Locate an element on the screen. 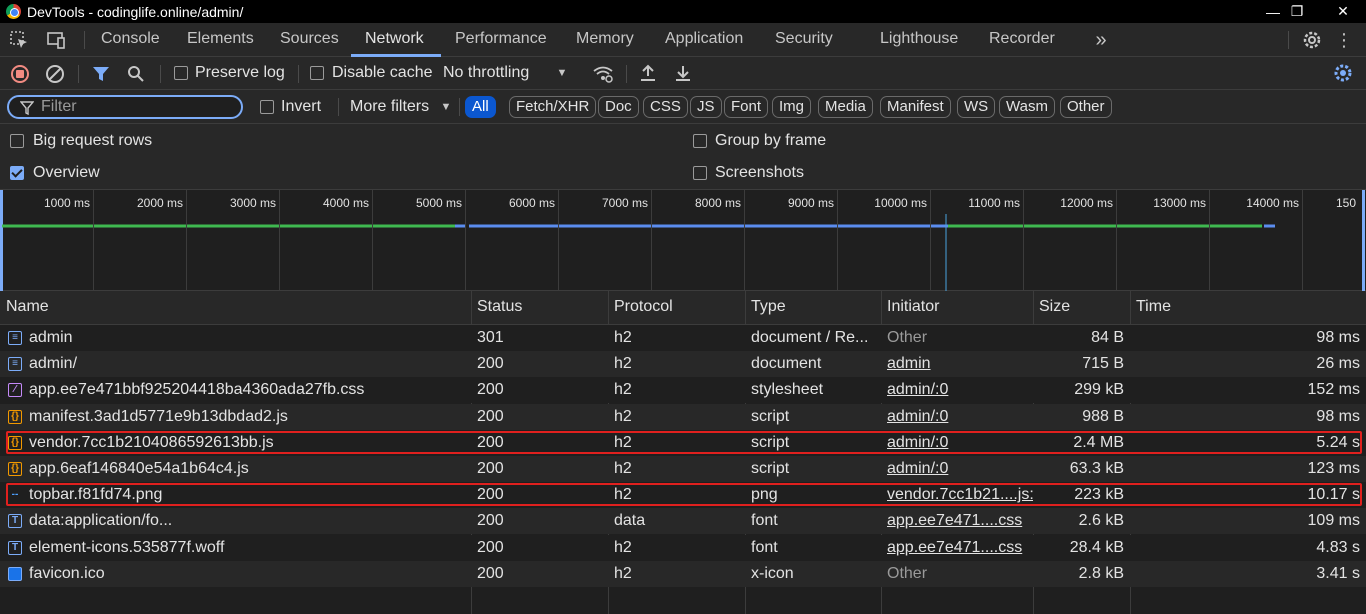  cell-name: app.6eaf146840e54a1b64c4.js is located at coordinates (247, 469).